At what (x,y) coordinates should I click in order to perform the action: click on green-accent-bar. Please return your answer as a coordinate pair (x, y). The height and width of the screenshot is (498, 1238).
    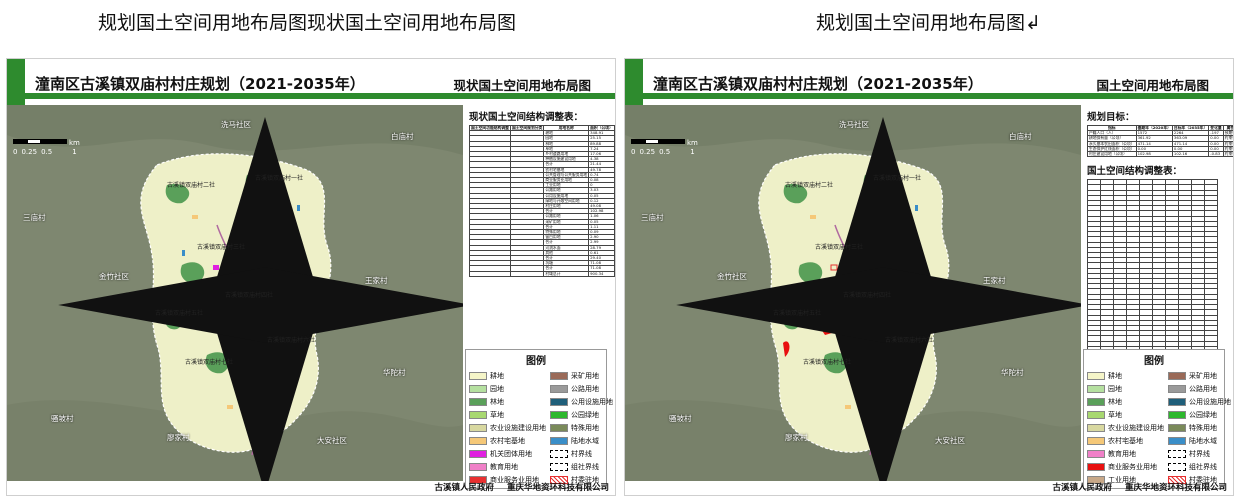
    Looking at the image, I should click on (16, 82).